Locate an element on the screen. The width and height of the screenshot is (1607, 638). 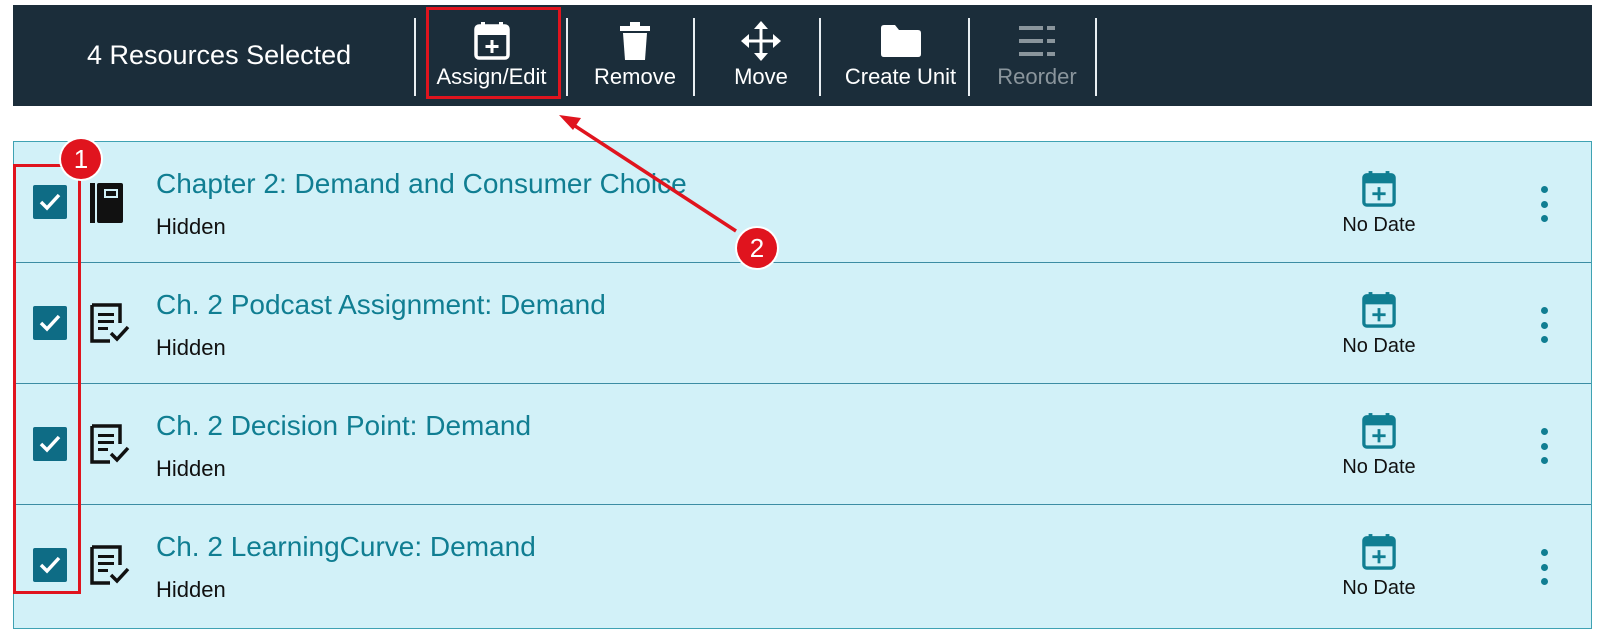
create-unit-label: Create Unit is located at coordinates (900, 76).